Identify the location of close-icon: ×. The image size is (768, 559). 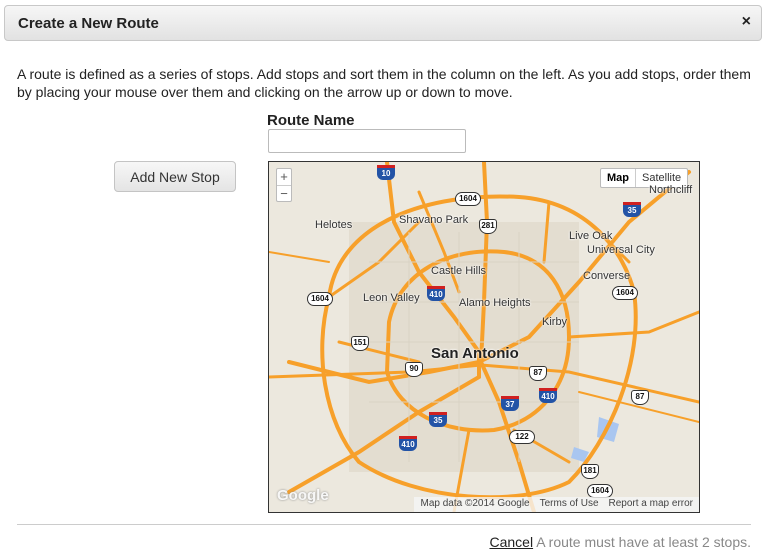
(746, 22).